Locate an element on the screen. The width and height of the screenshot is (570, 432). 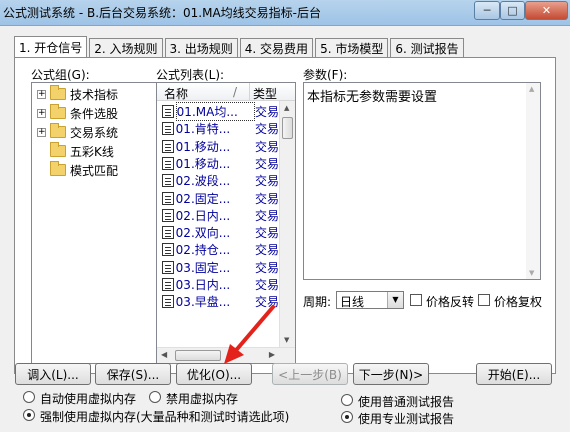
tab-test-report: 6. 测试报告 is located at coordinates (427, 48).